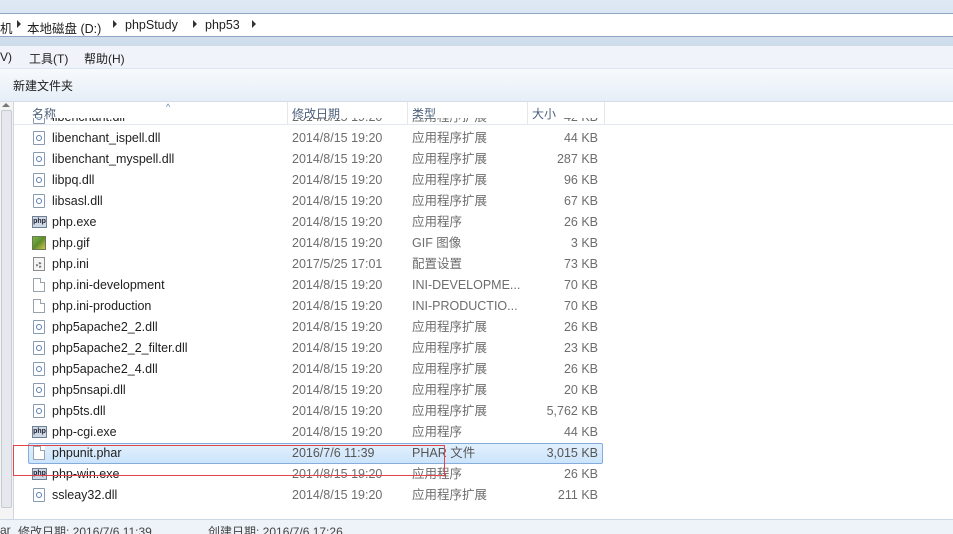  What do you see at coordinates (120, 348) in the screenshot?
I see `file-name: php5apache2_2_filter.dll` at bounding box center [120, 348].